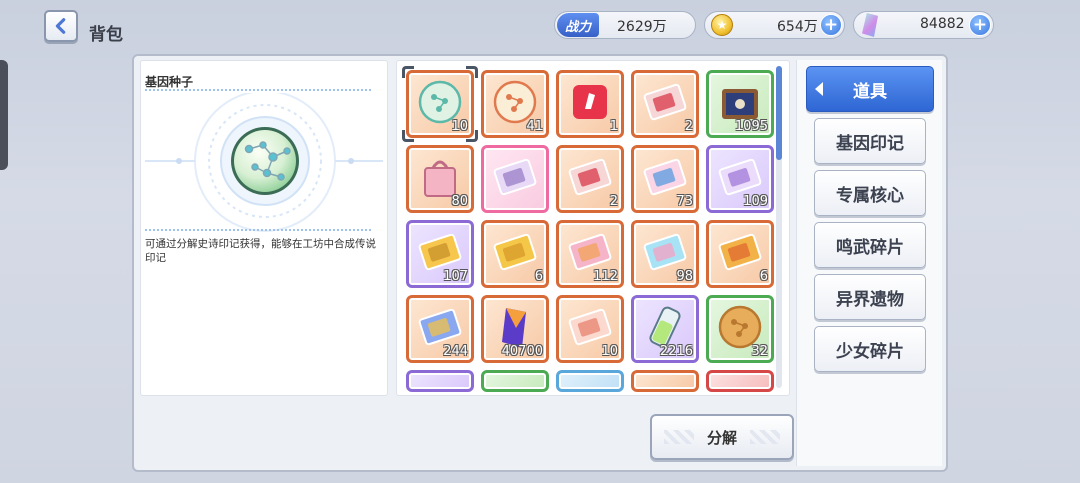  What do you see at coordinates (590, 384) in the screenshot?
I see `item-partial-3-icon` at bounding box center [590, 384].